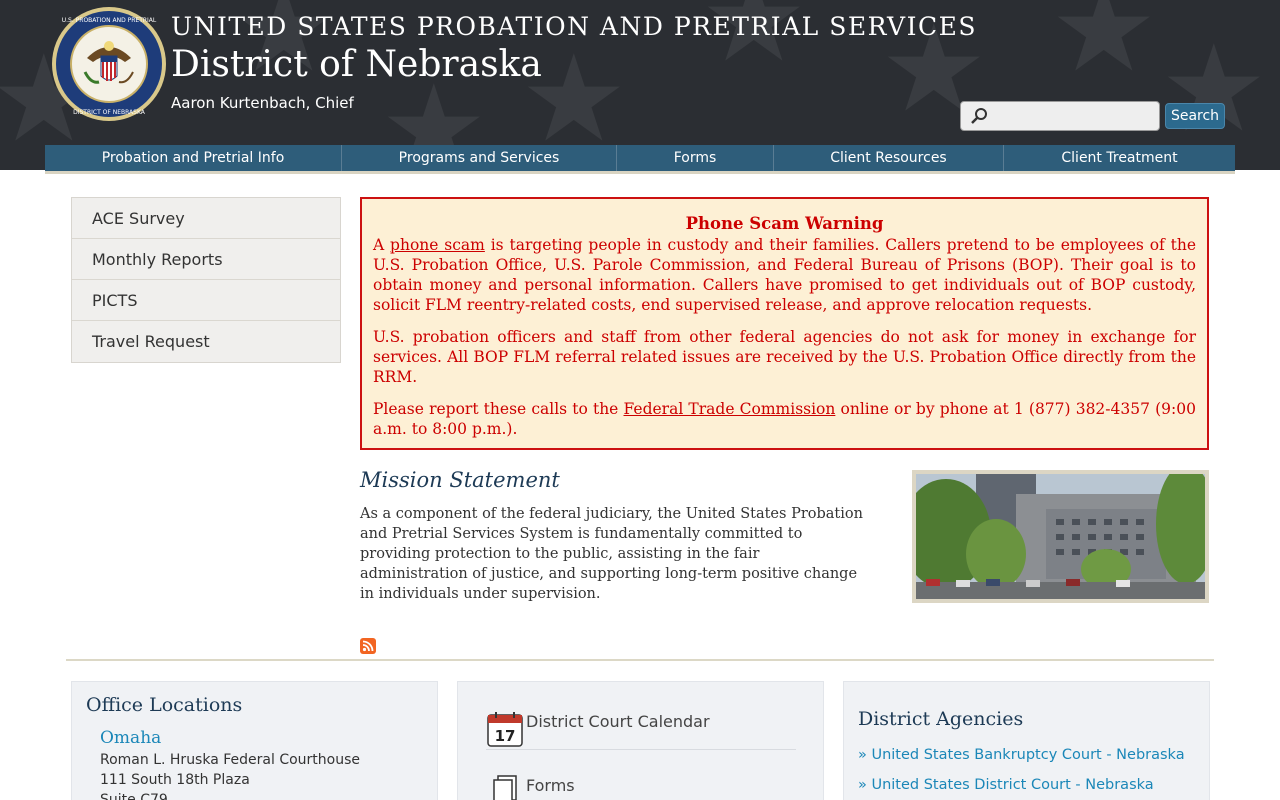  I want to click on svg-text: 17, so click(505, 736).